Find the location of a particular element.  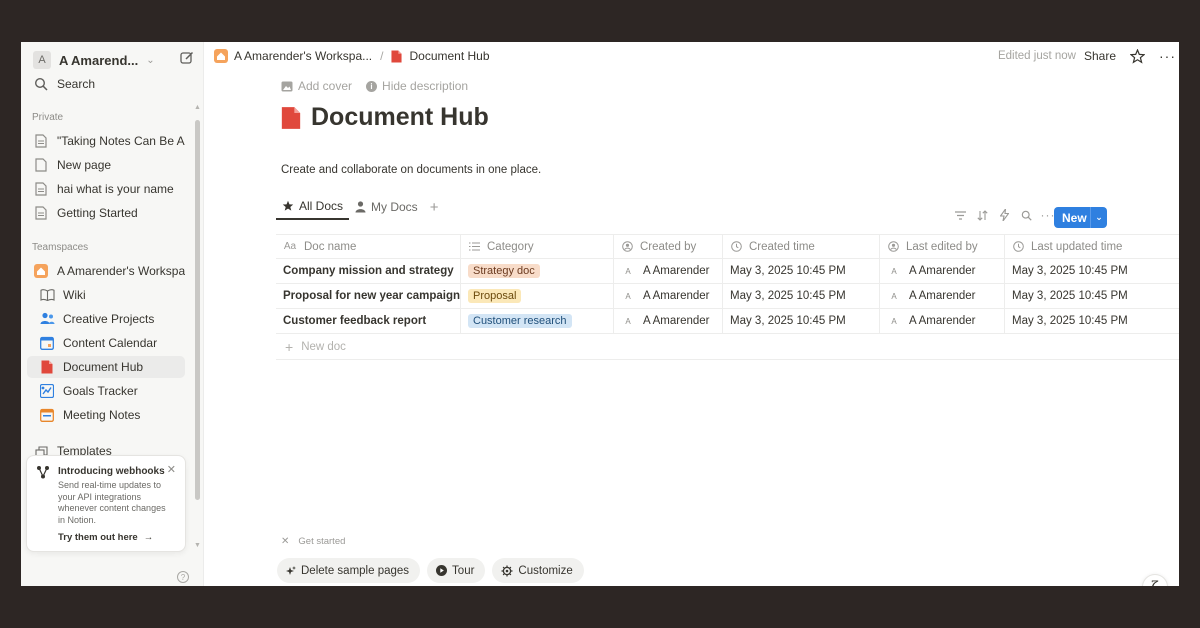

workspace-switcher: A A Amarend... ⌄ is located at coordinates (113, 60).